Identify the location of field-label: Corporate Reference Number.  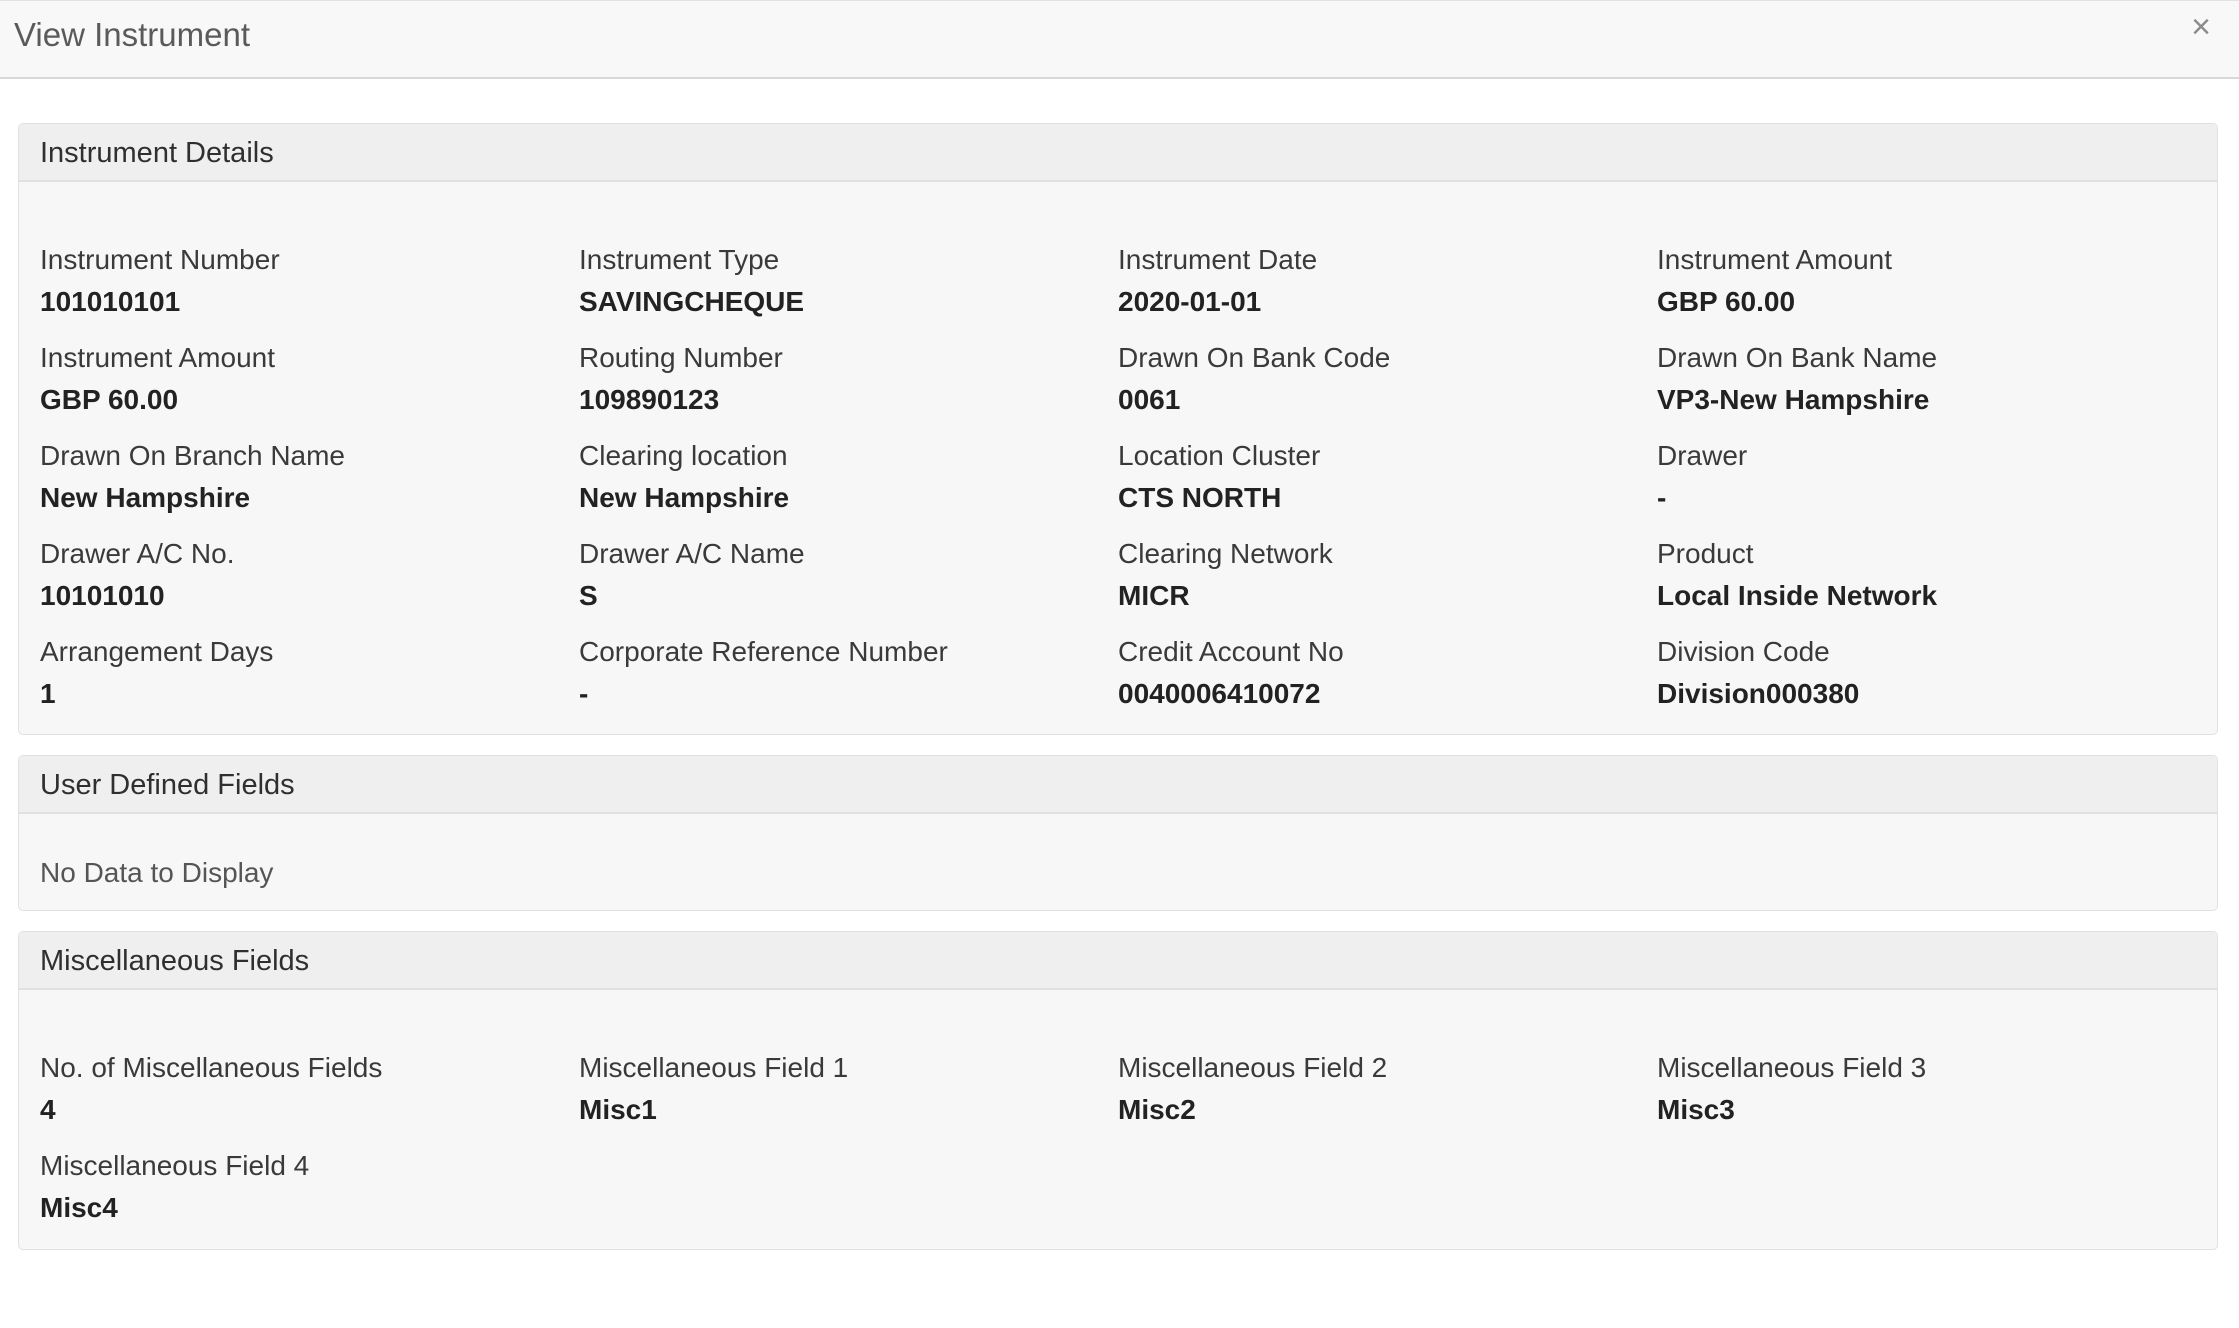
(763, 651).